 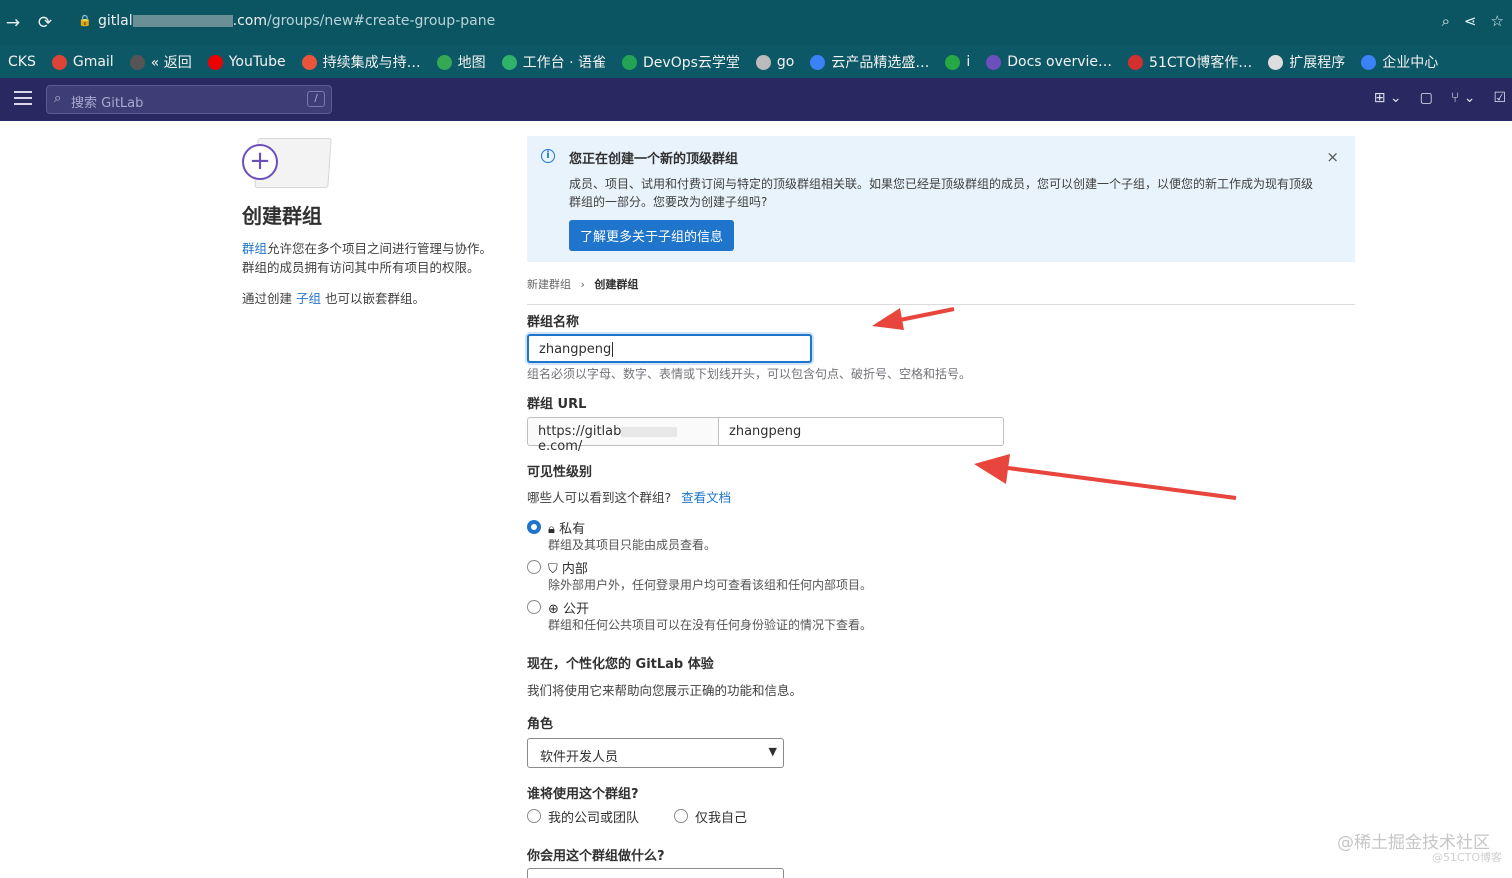 I want to click on bookmark-label: i, so click(x=968, y=62).